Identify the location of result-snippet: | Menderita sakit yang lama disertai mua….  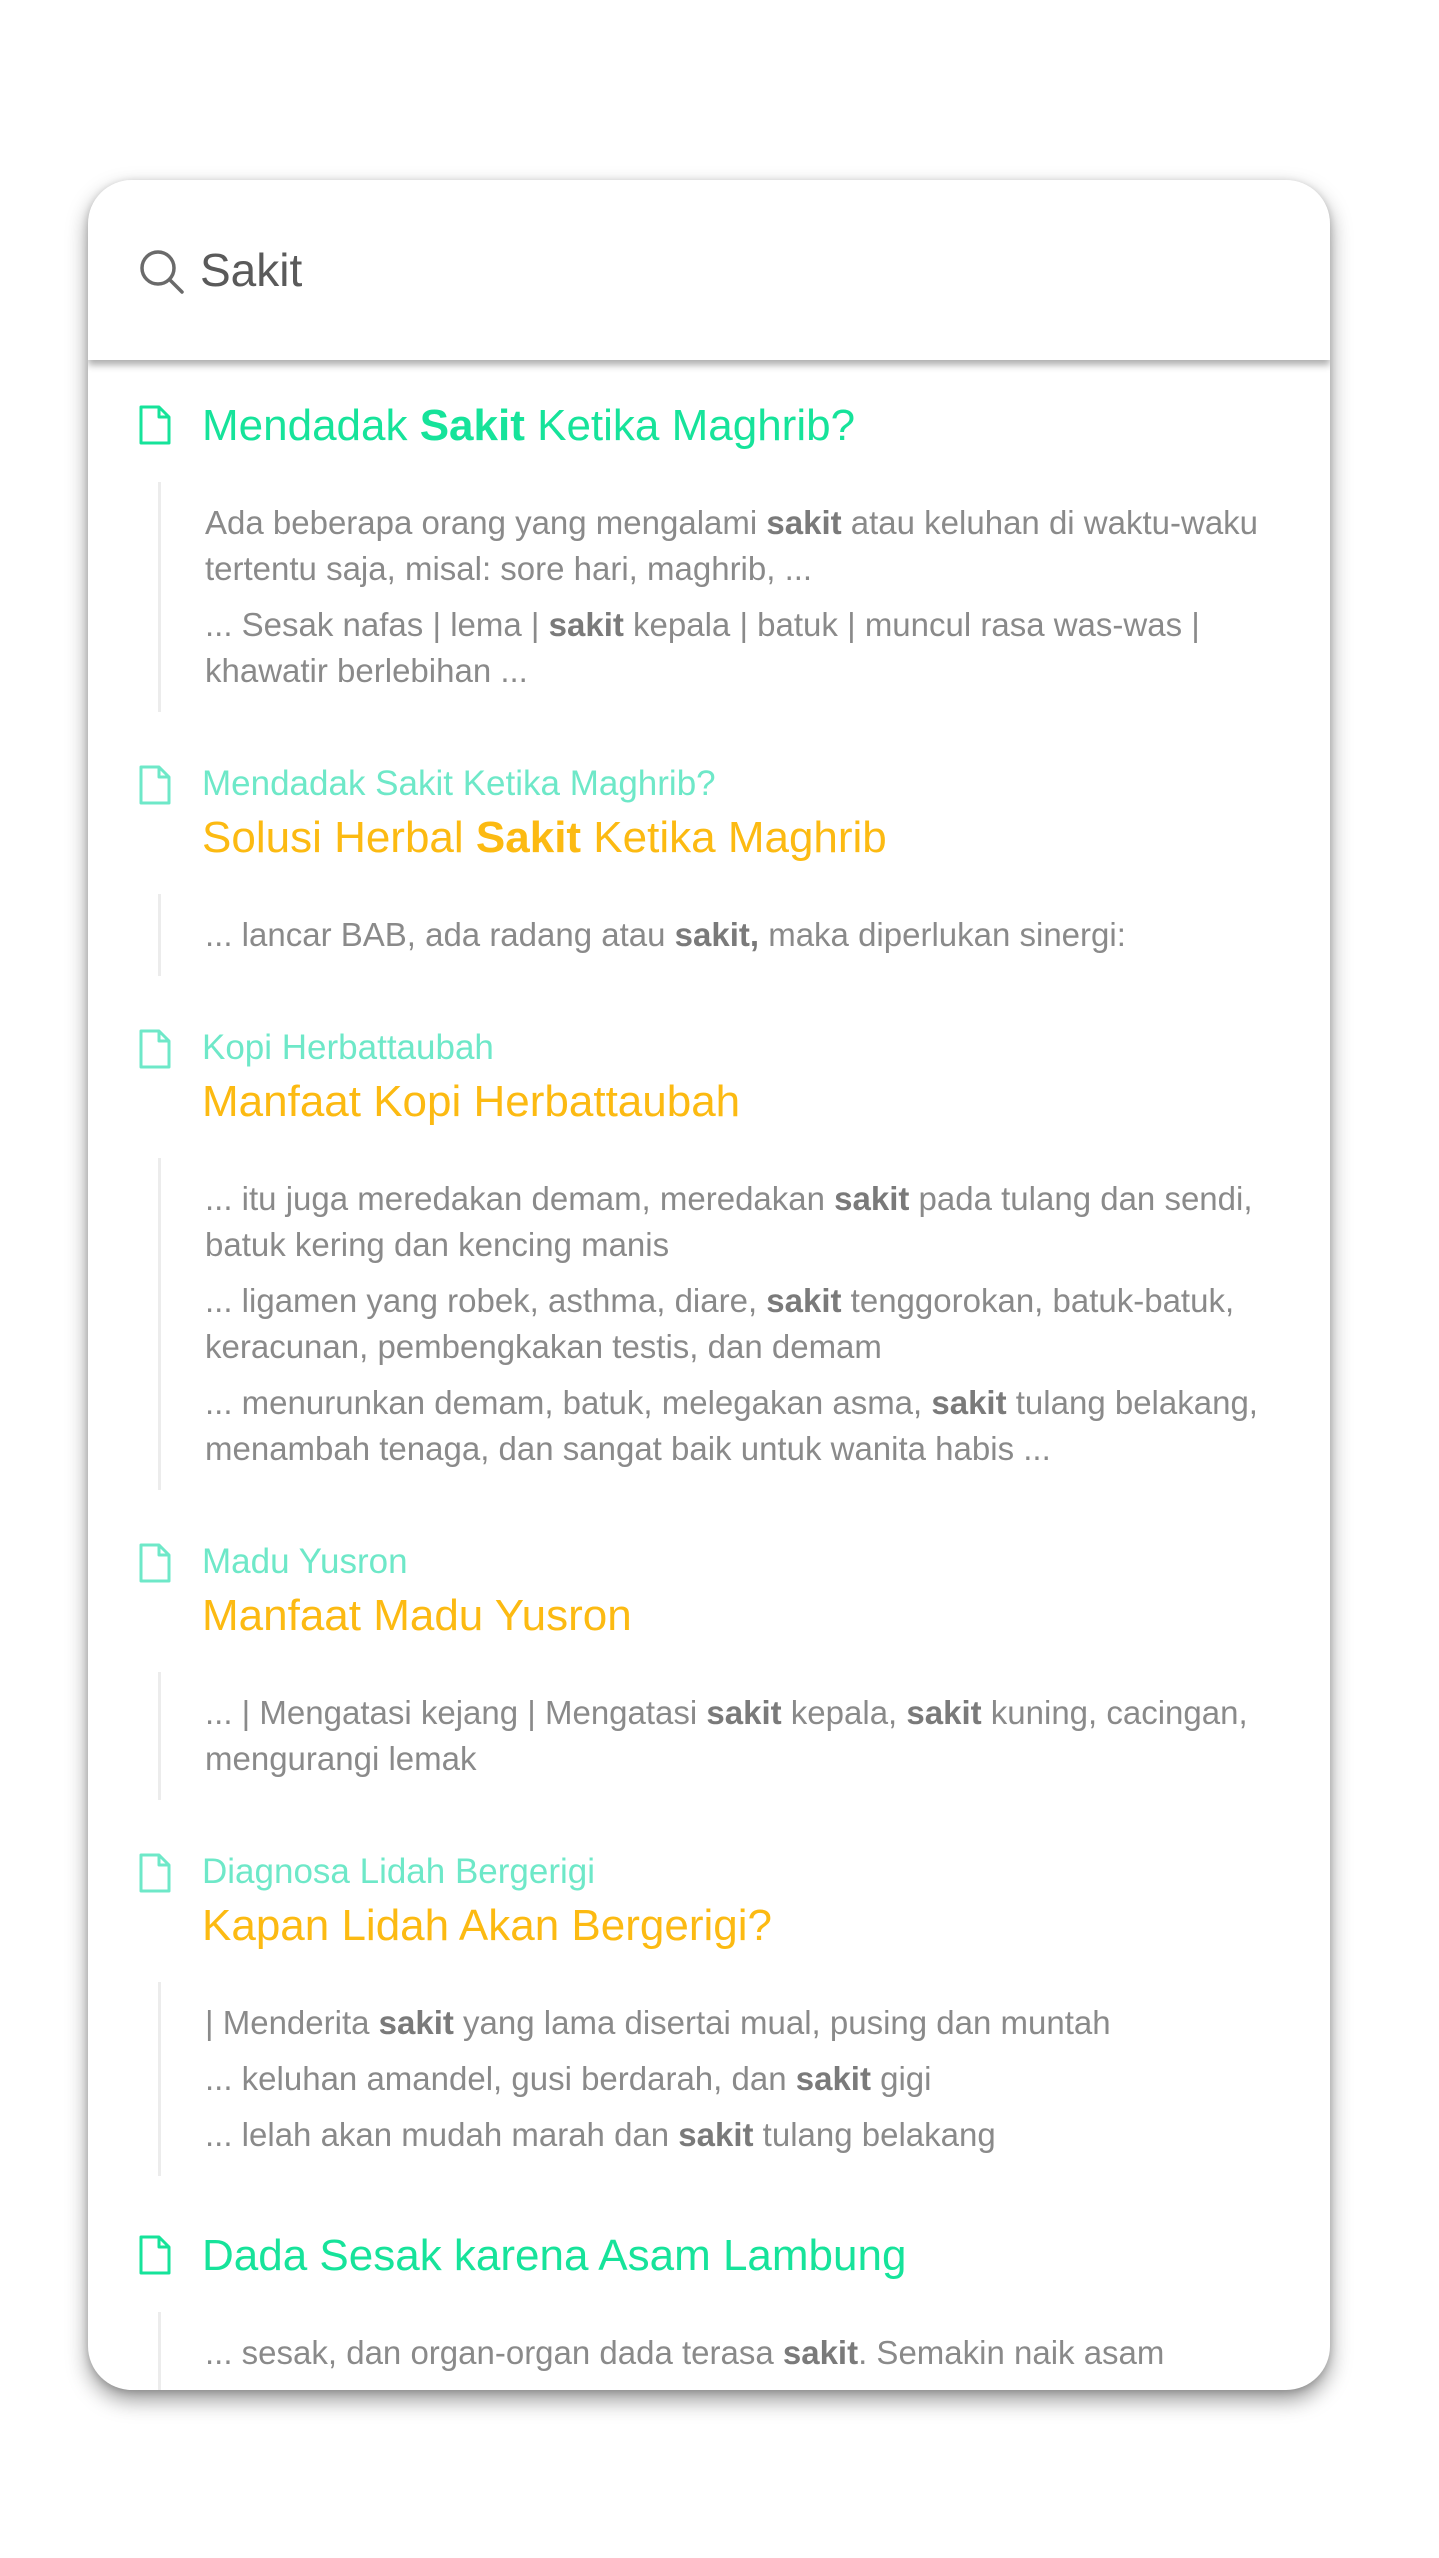
(747, 2023).